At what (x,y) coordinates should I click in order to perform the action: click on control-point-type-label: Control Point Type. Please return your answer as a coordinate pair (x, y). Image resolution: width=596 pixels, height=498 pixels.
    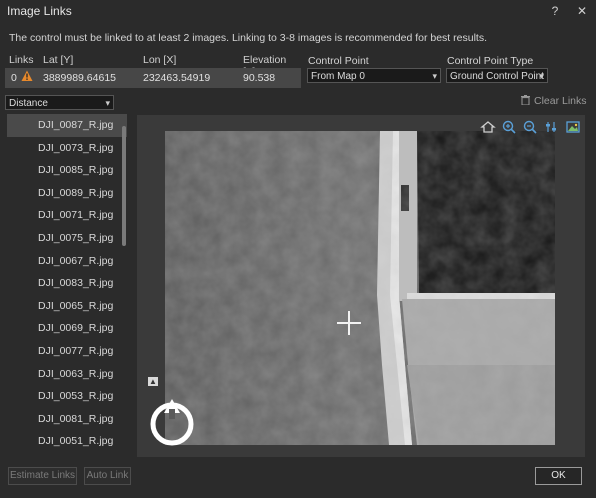
    Looking at the image, I should click on (490, 61).